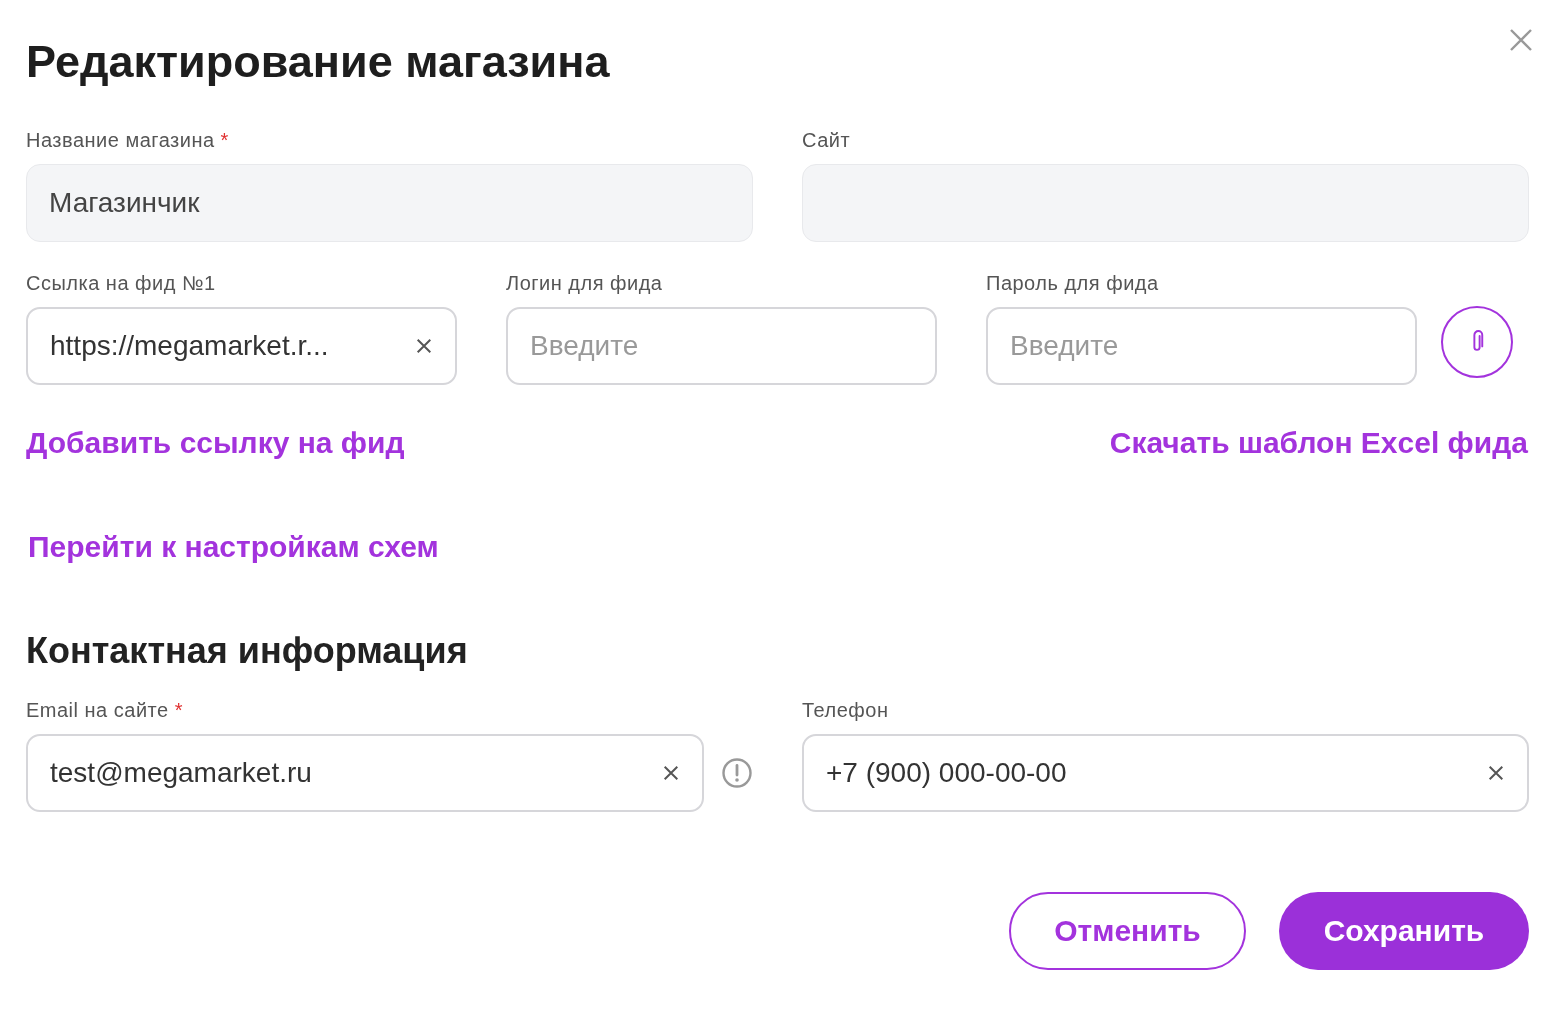  I want to click on warning-icon, so click(737, 773).